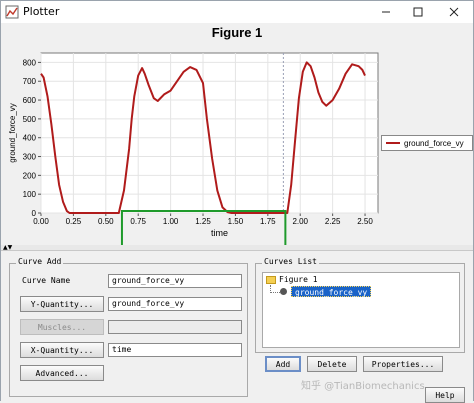 Image resolution: width=474 pixels, height=403 pixels. What do you see at coordinates (393, 143) in the screenshot?
I see `legend-swatch` at bounding box center [393, 143].